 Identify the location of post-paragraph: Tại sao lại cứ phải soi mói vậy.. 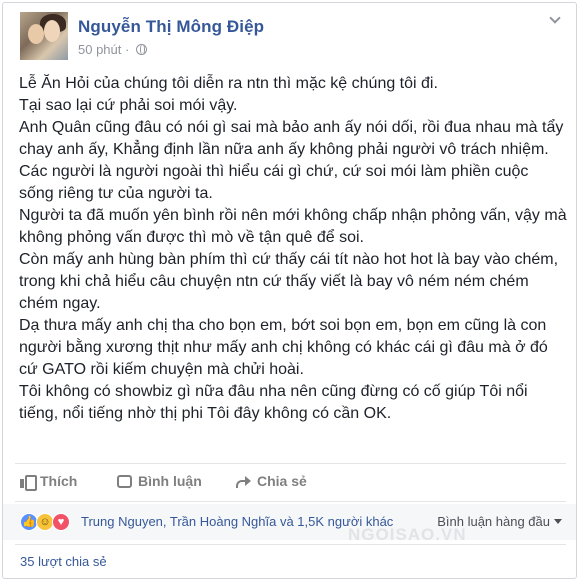
(128, 105).